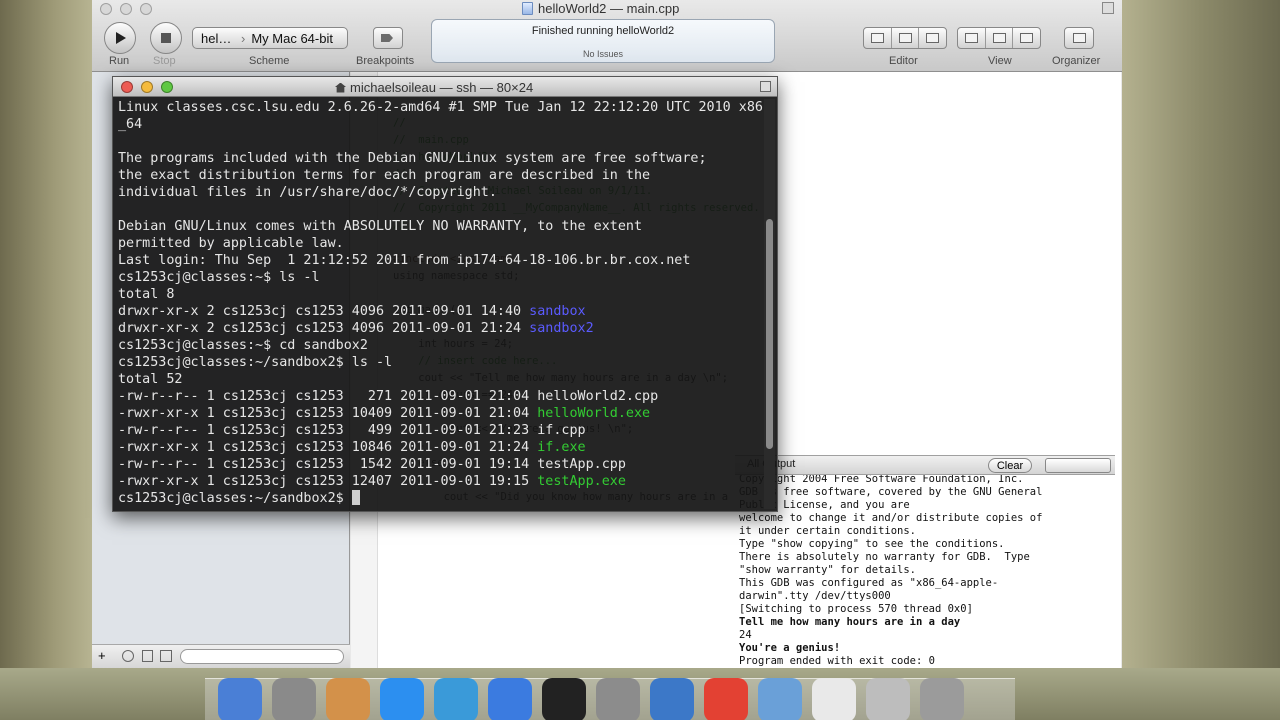 Image resolution: width=1280 pixels, height=720 pixels. What do you see at coordinates (942, 699) in the screenshot?
I see `trash-icon` at bounding box center [942, 699].